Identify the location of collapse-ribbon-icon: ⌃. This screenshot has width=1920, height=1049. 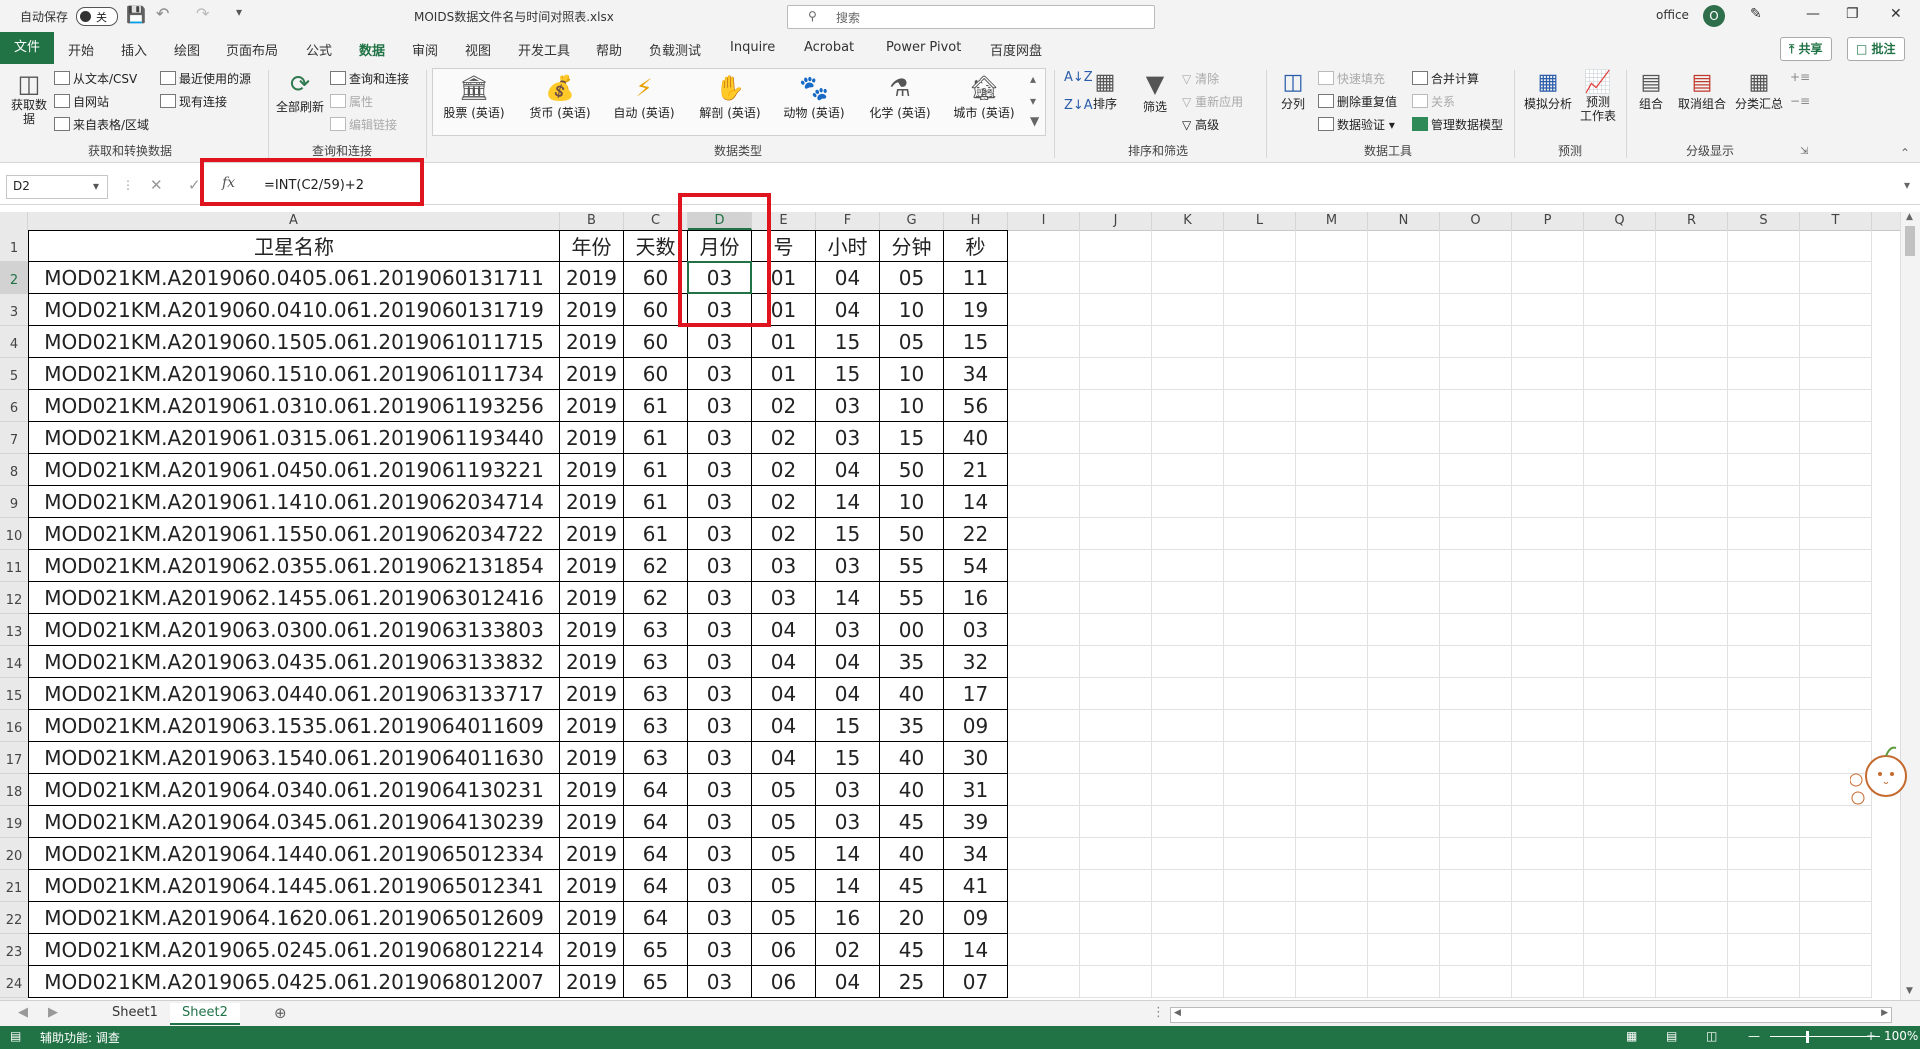
(1905, 153).